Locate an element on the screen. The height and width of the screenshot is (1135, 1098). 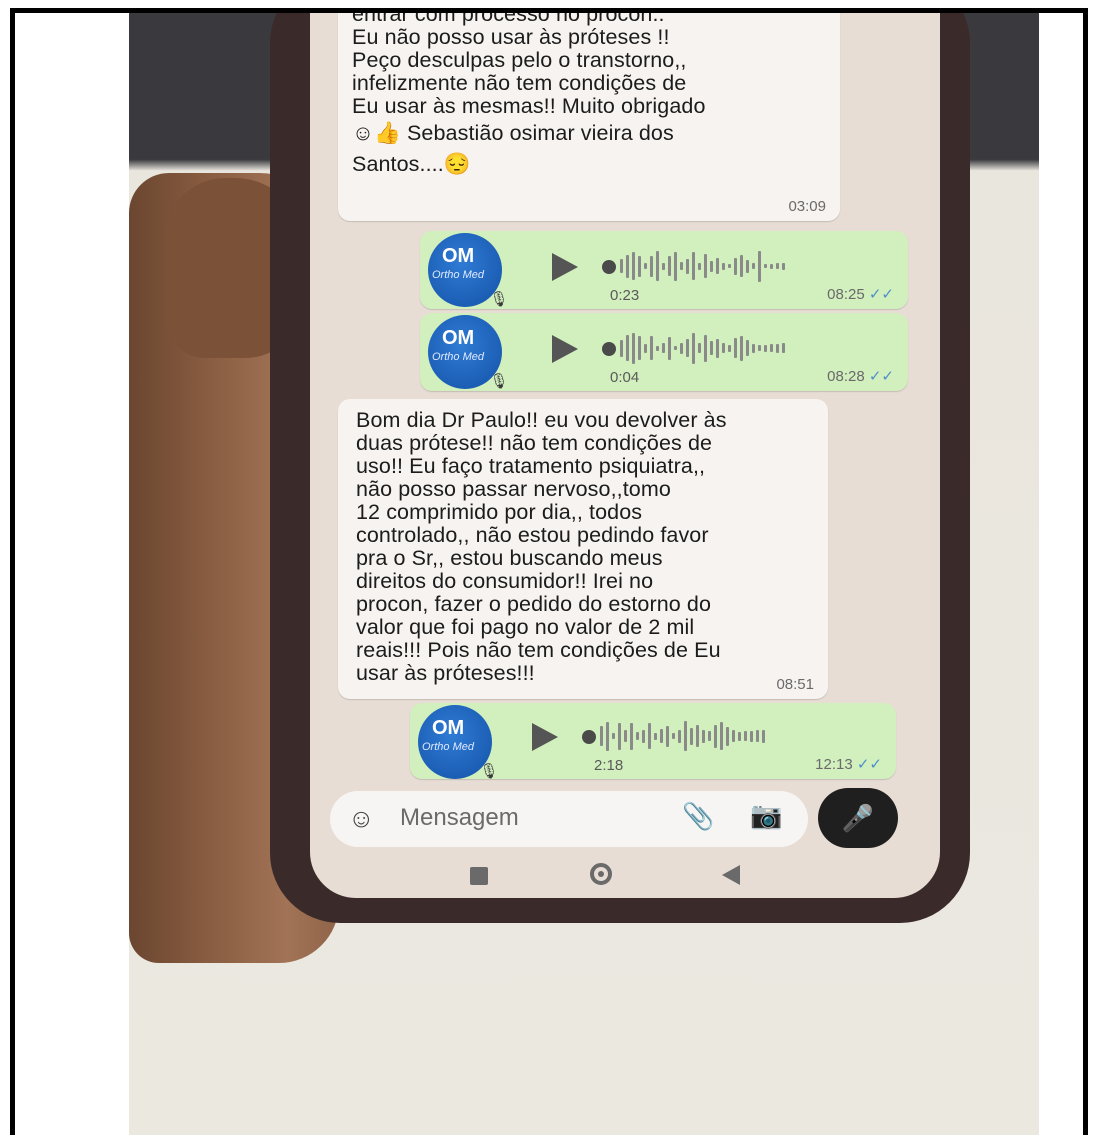
audio-duration: 0:23 is located at coordinates (625, 295).